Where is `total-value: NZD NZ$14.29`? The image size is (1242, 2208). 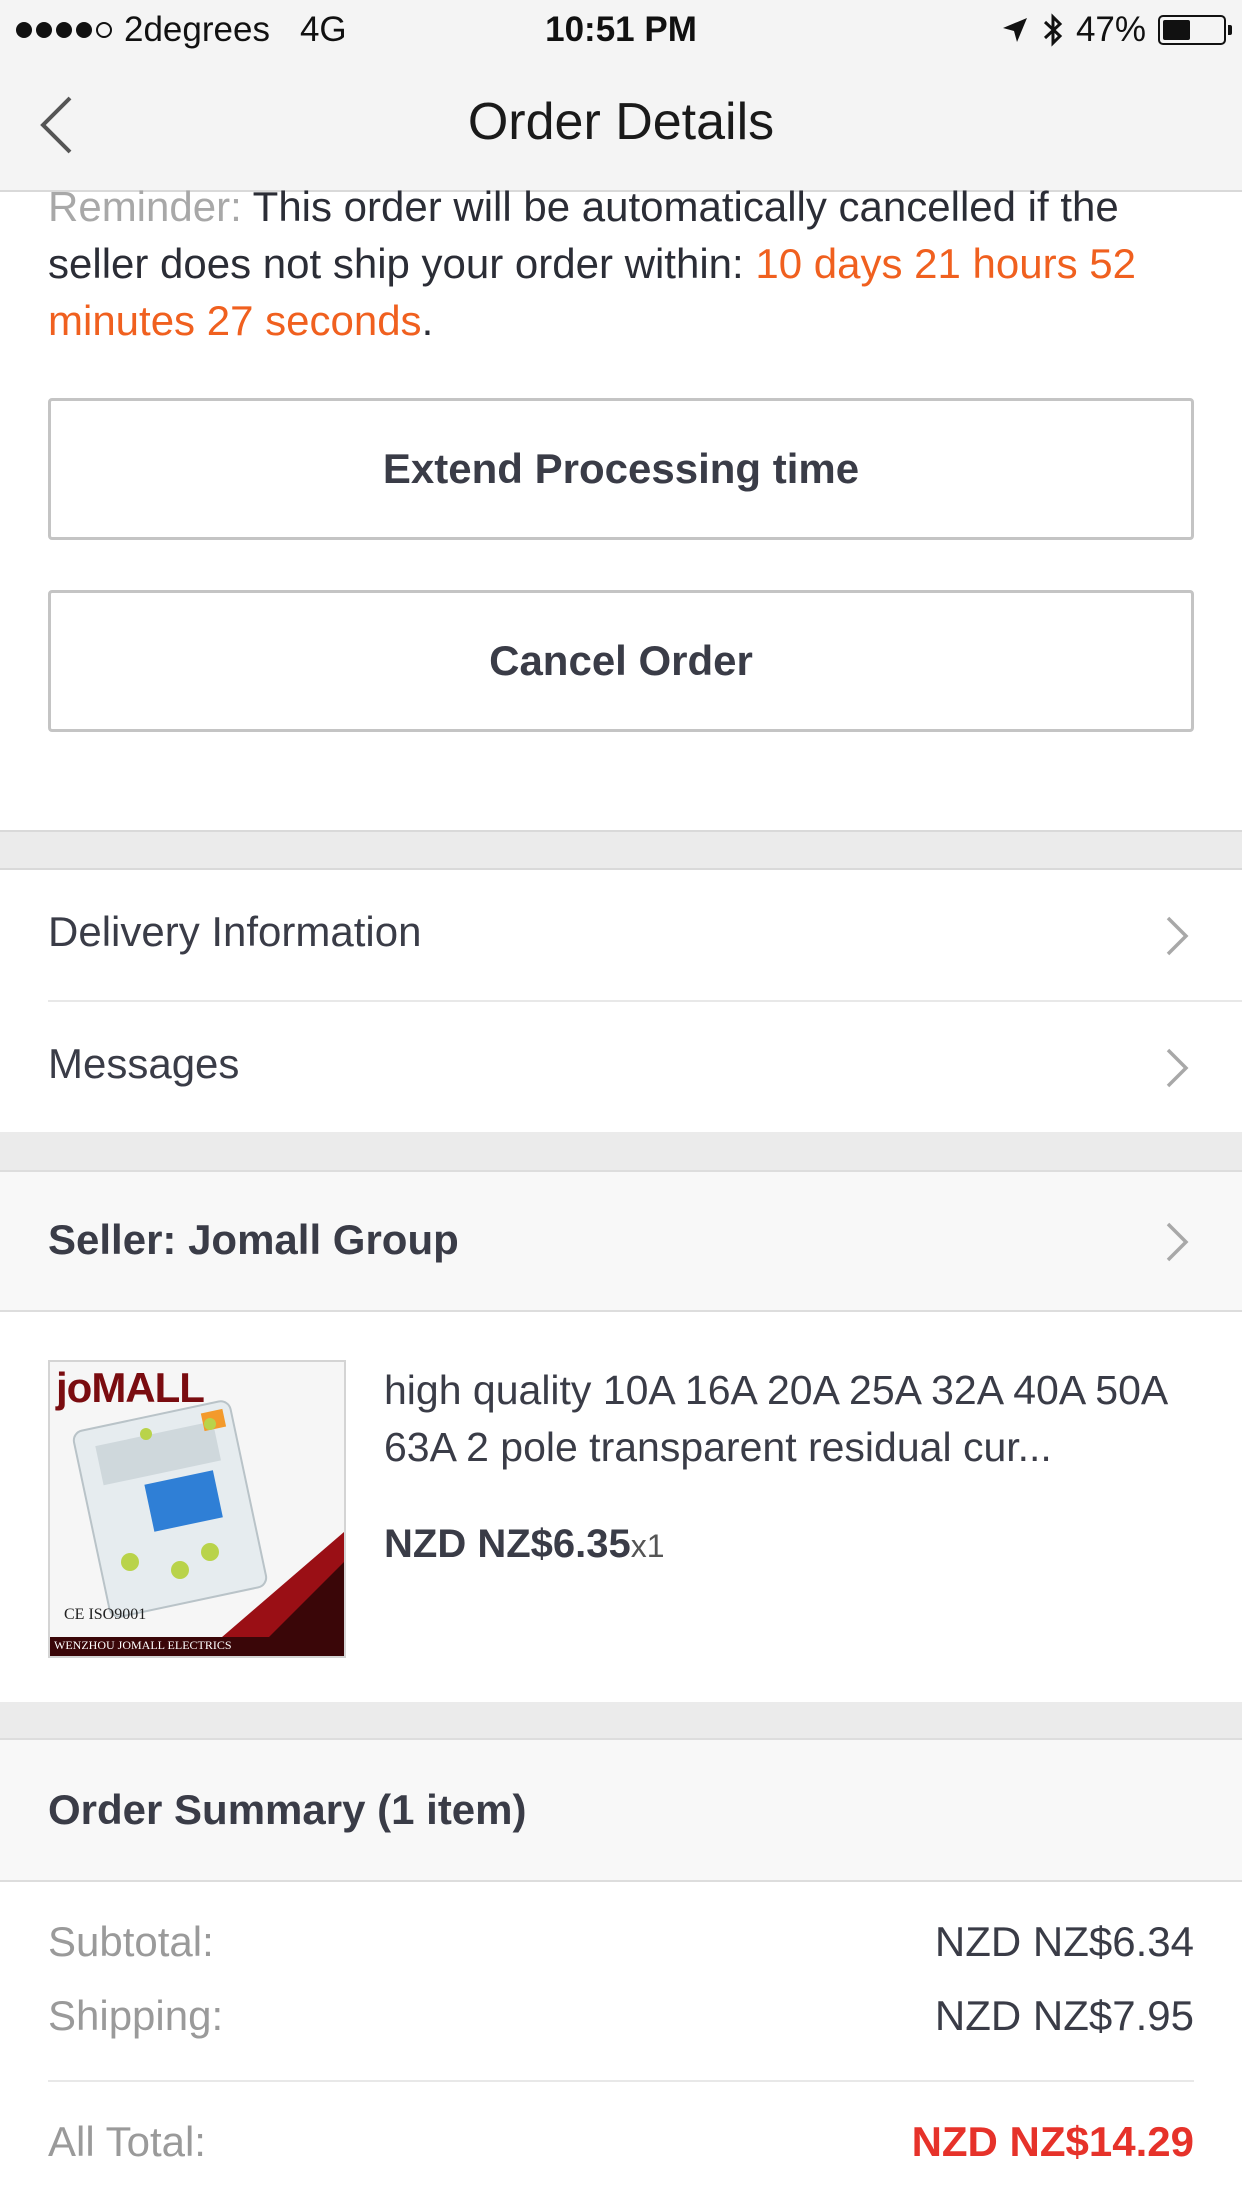 total-value: NZD NZ$14.29 is located at coordinates (1052, 2141).